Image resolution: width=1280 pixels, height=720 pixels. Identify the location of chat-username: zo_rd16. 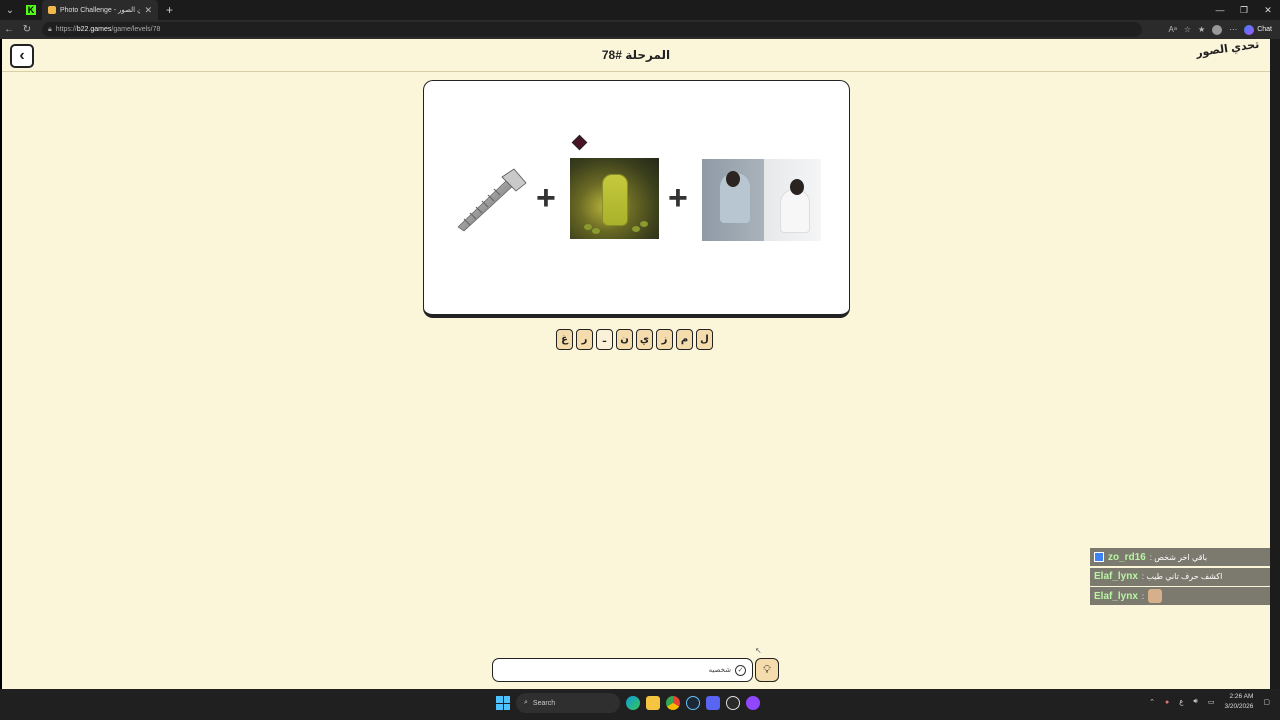
(1127, 557).